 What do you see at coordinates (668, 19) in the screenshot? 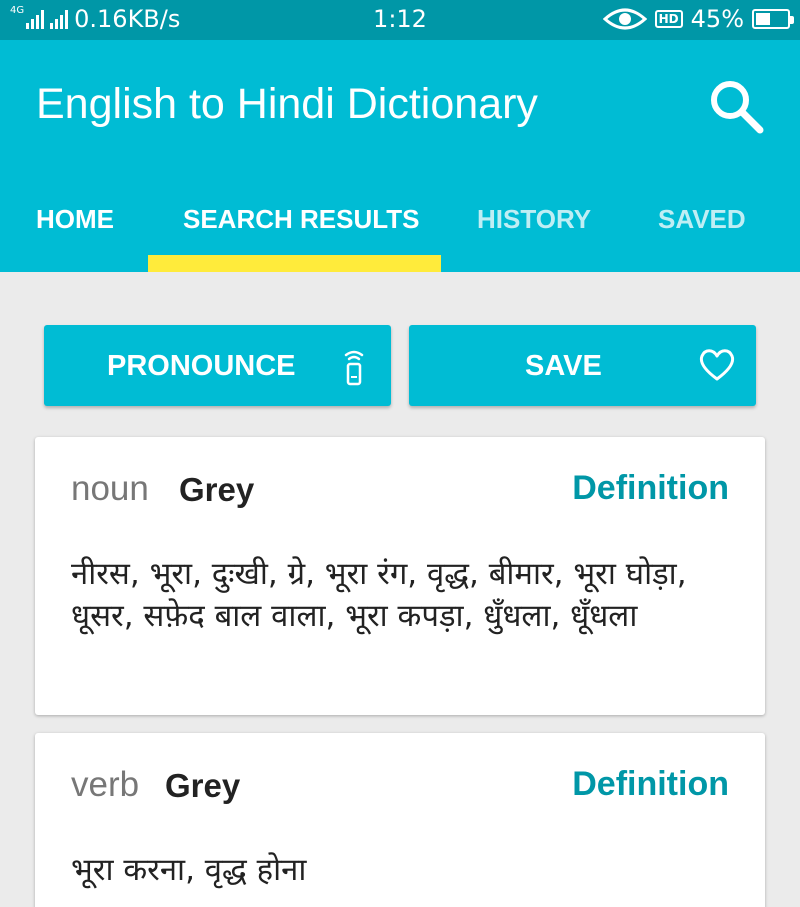
I see `hd-badge: HD` at bounding box center [668, 19].